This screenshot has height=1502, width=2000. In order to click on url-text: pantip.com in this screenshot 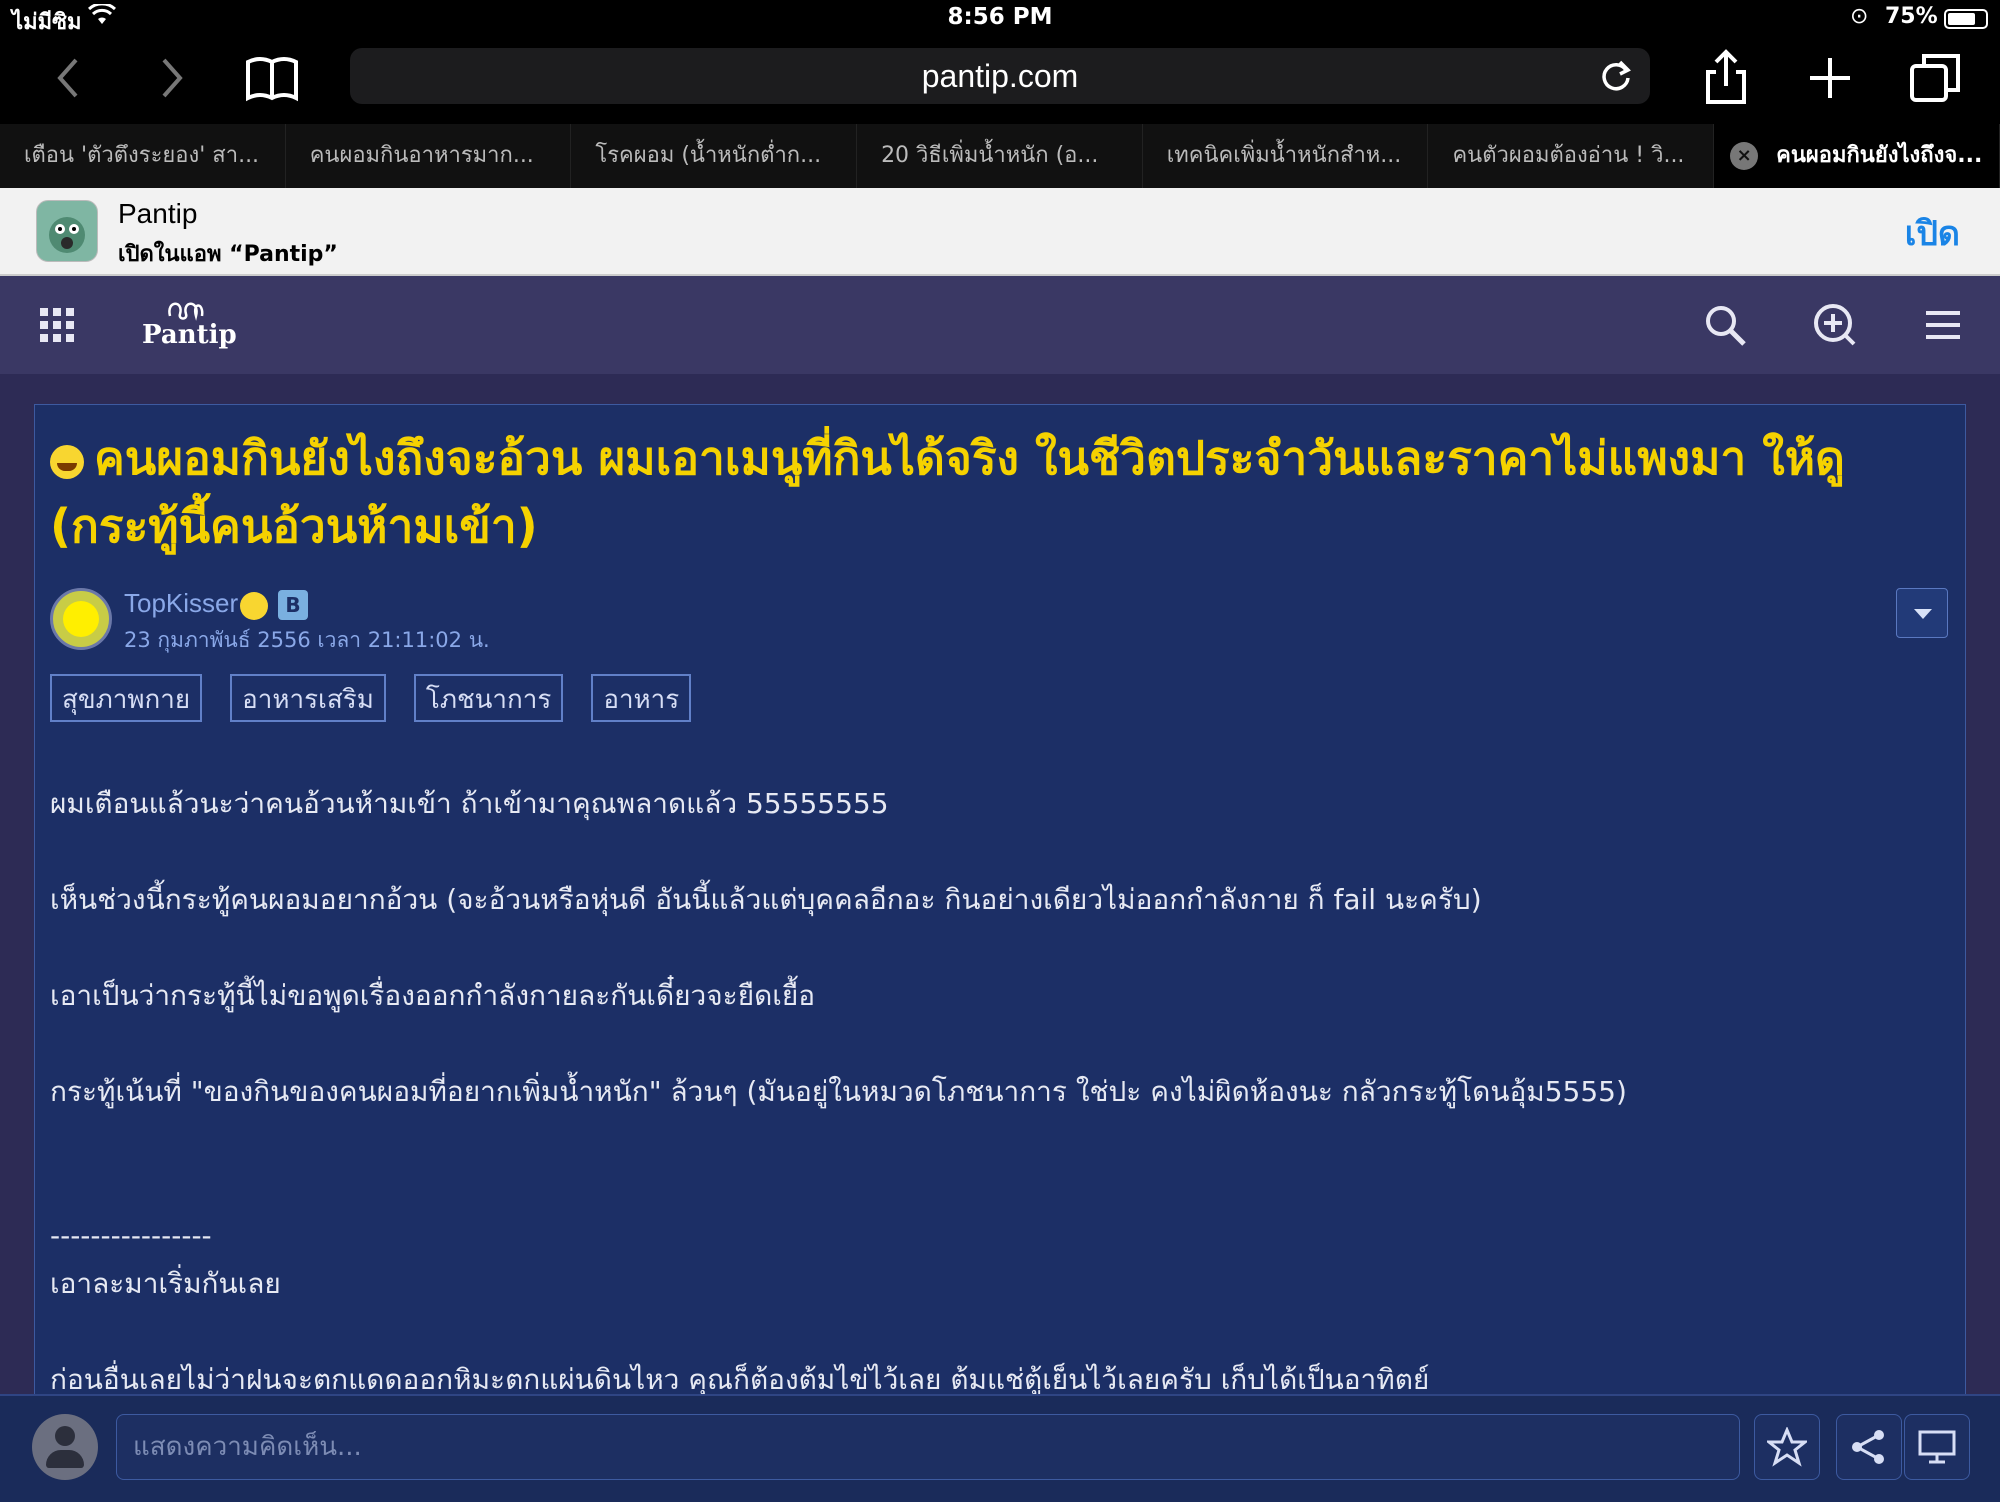, I will do `click(1000, 76)`.